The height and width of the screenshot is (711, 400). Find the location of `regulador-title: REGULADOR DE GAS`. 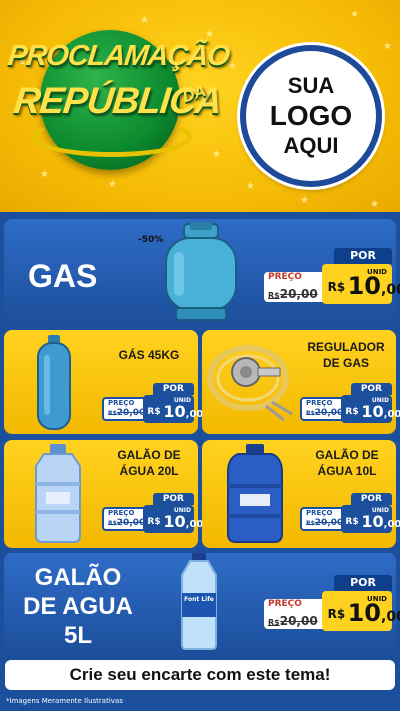

regulador-title: REGULADOR DE GAS is located at coordinates (346, 355).